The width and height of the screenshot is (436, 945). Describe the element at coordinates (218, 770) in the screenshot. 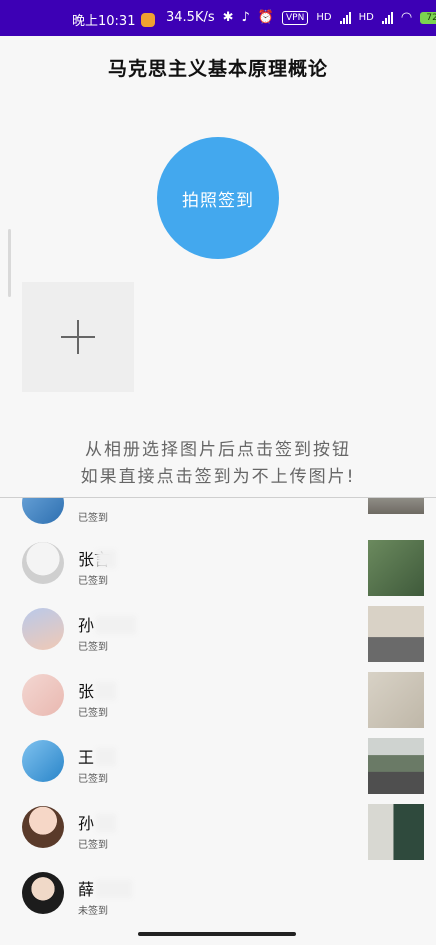

I see `list-item: 王 已签到` at that location.